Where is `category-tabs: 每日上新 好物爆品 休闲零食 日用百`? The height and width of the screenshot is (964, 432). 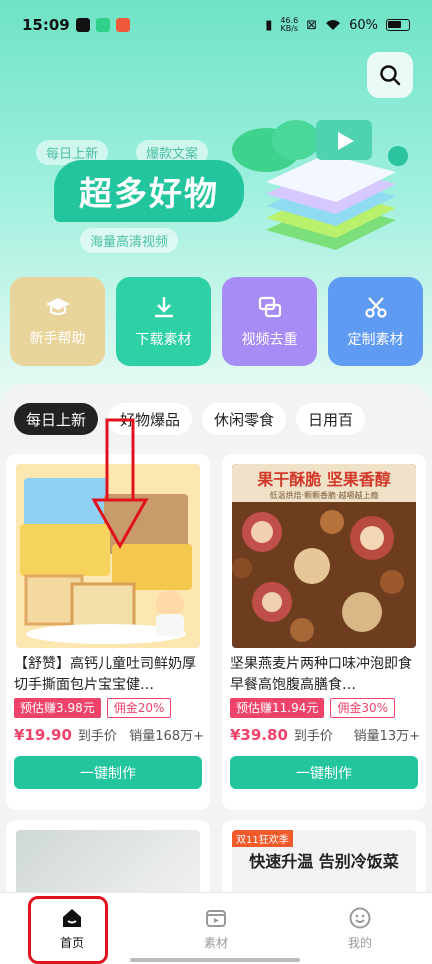
category-tabs: 每日上新 好物爆品 休闲零食 日用百 is located at coordinates (190, 419).